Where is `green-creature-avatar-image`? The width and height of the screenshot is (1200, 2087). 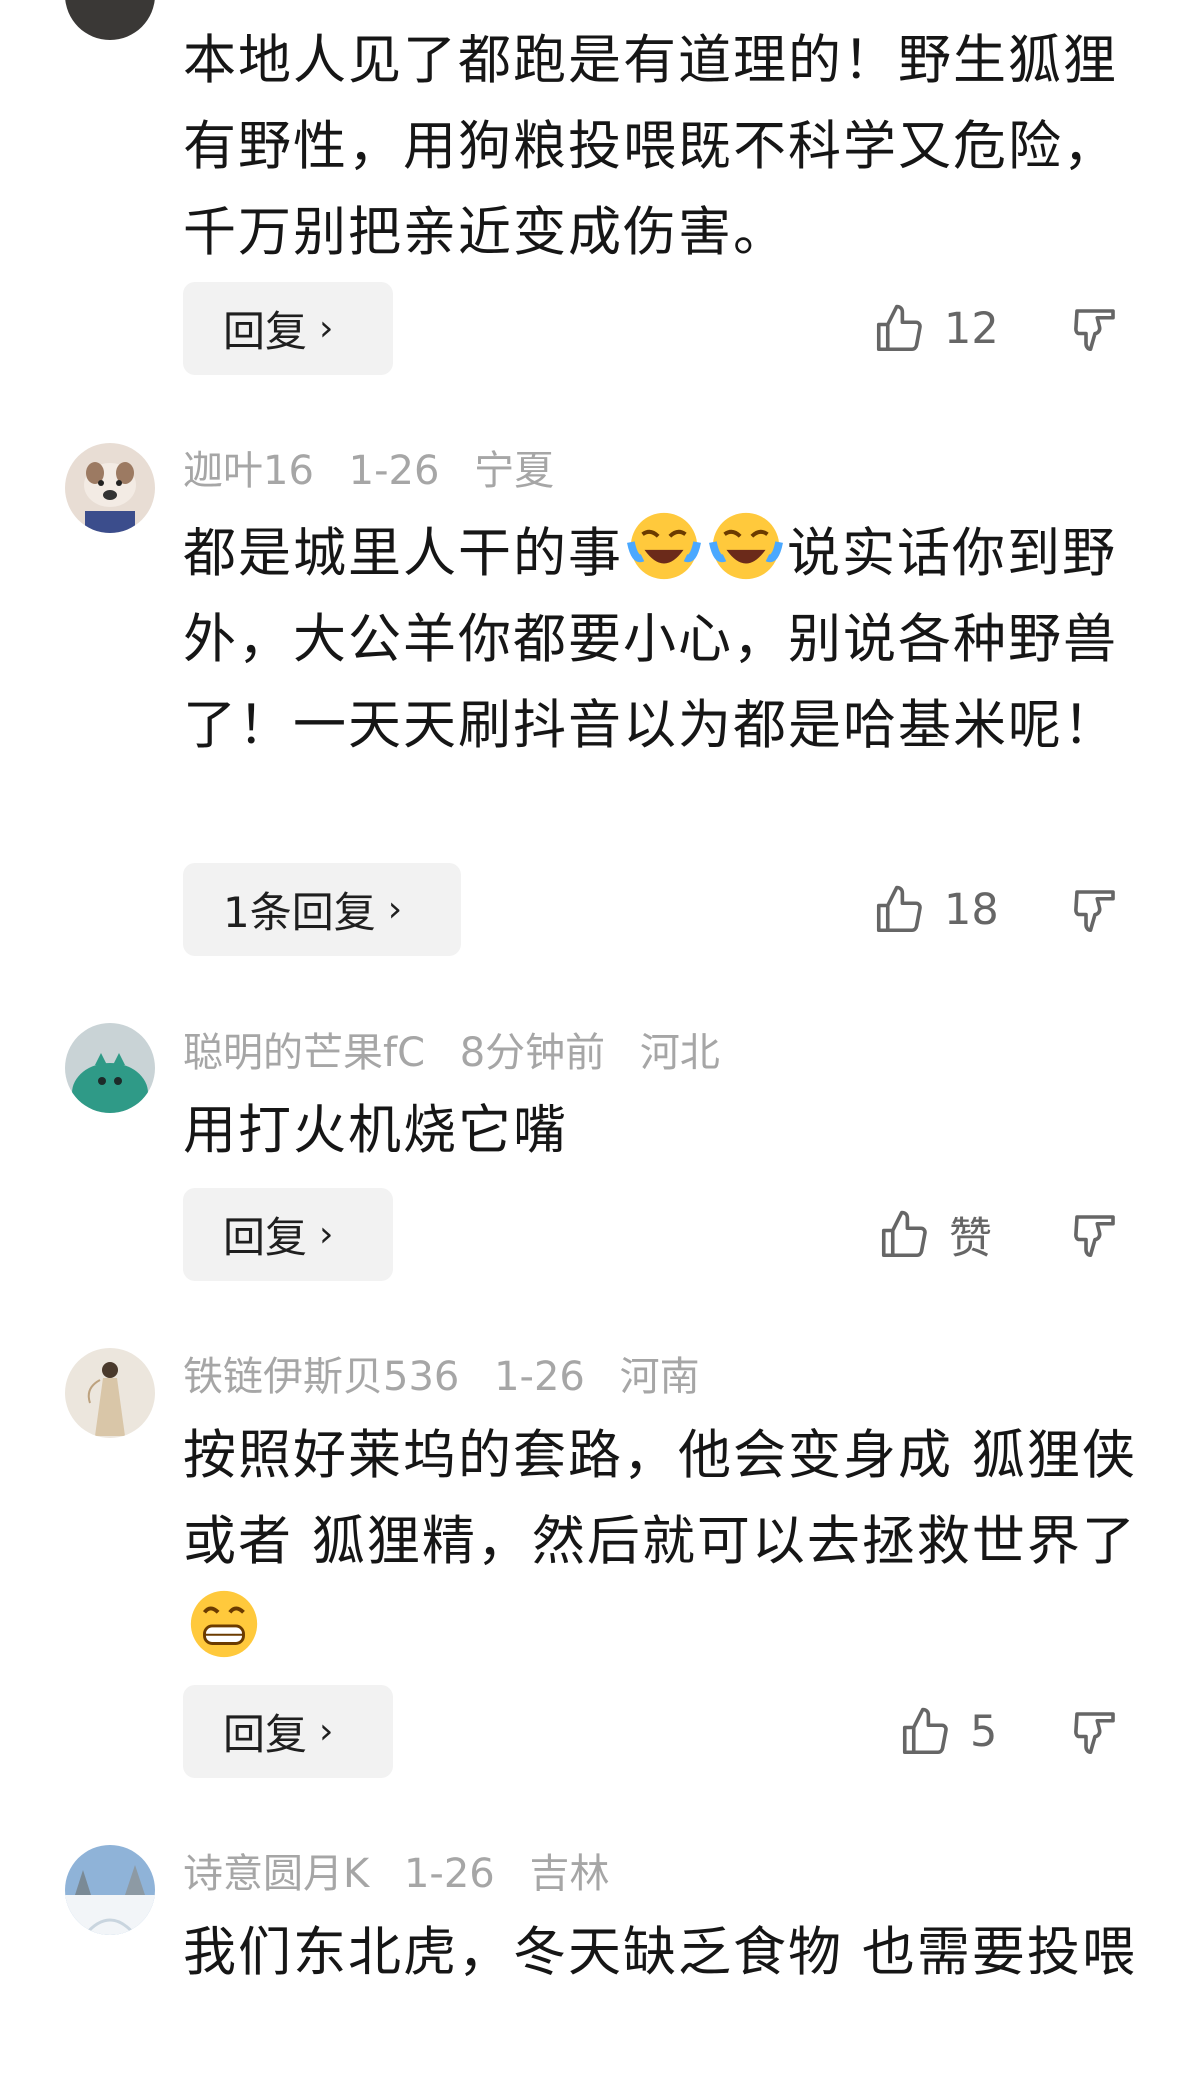
green-creature-avatar-image is located at coordinates (110, 1068).